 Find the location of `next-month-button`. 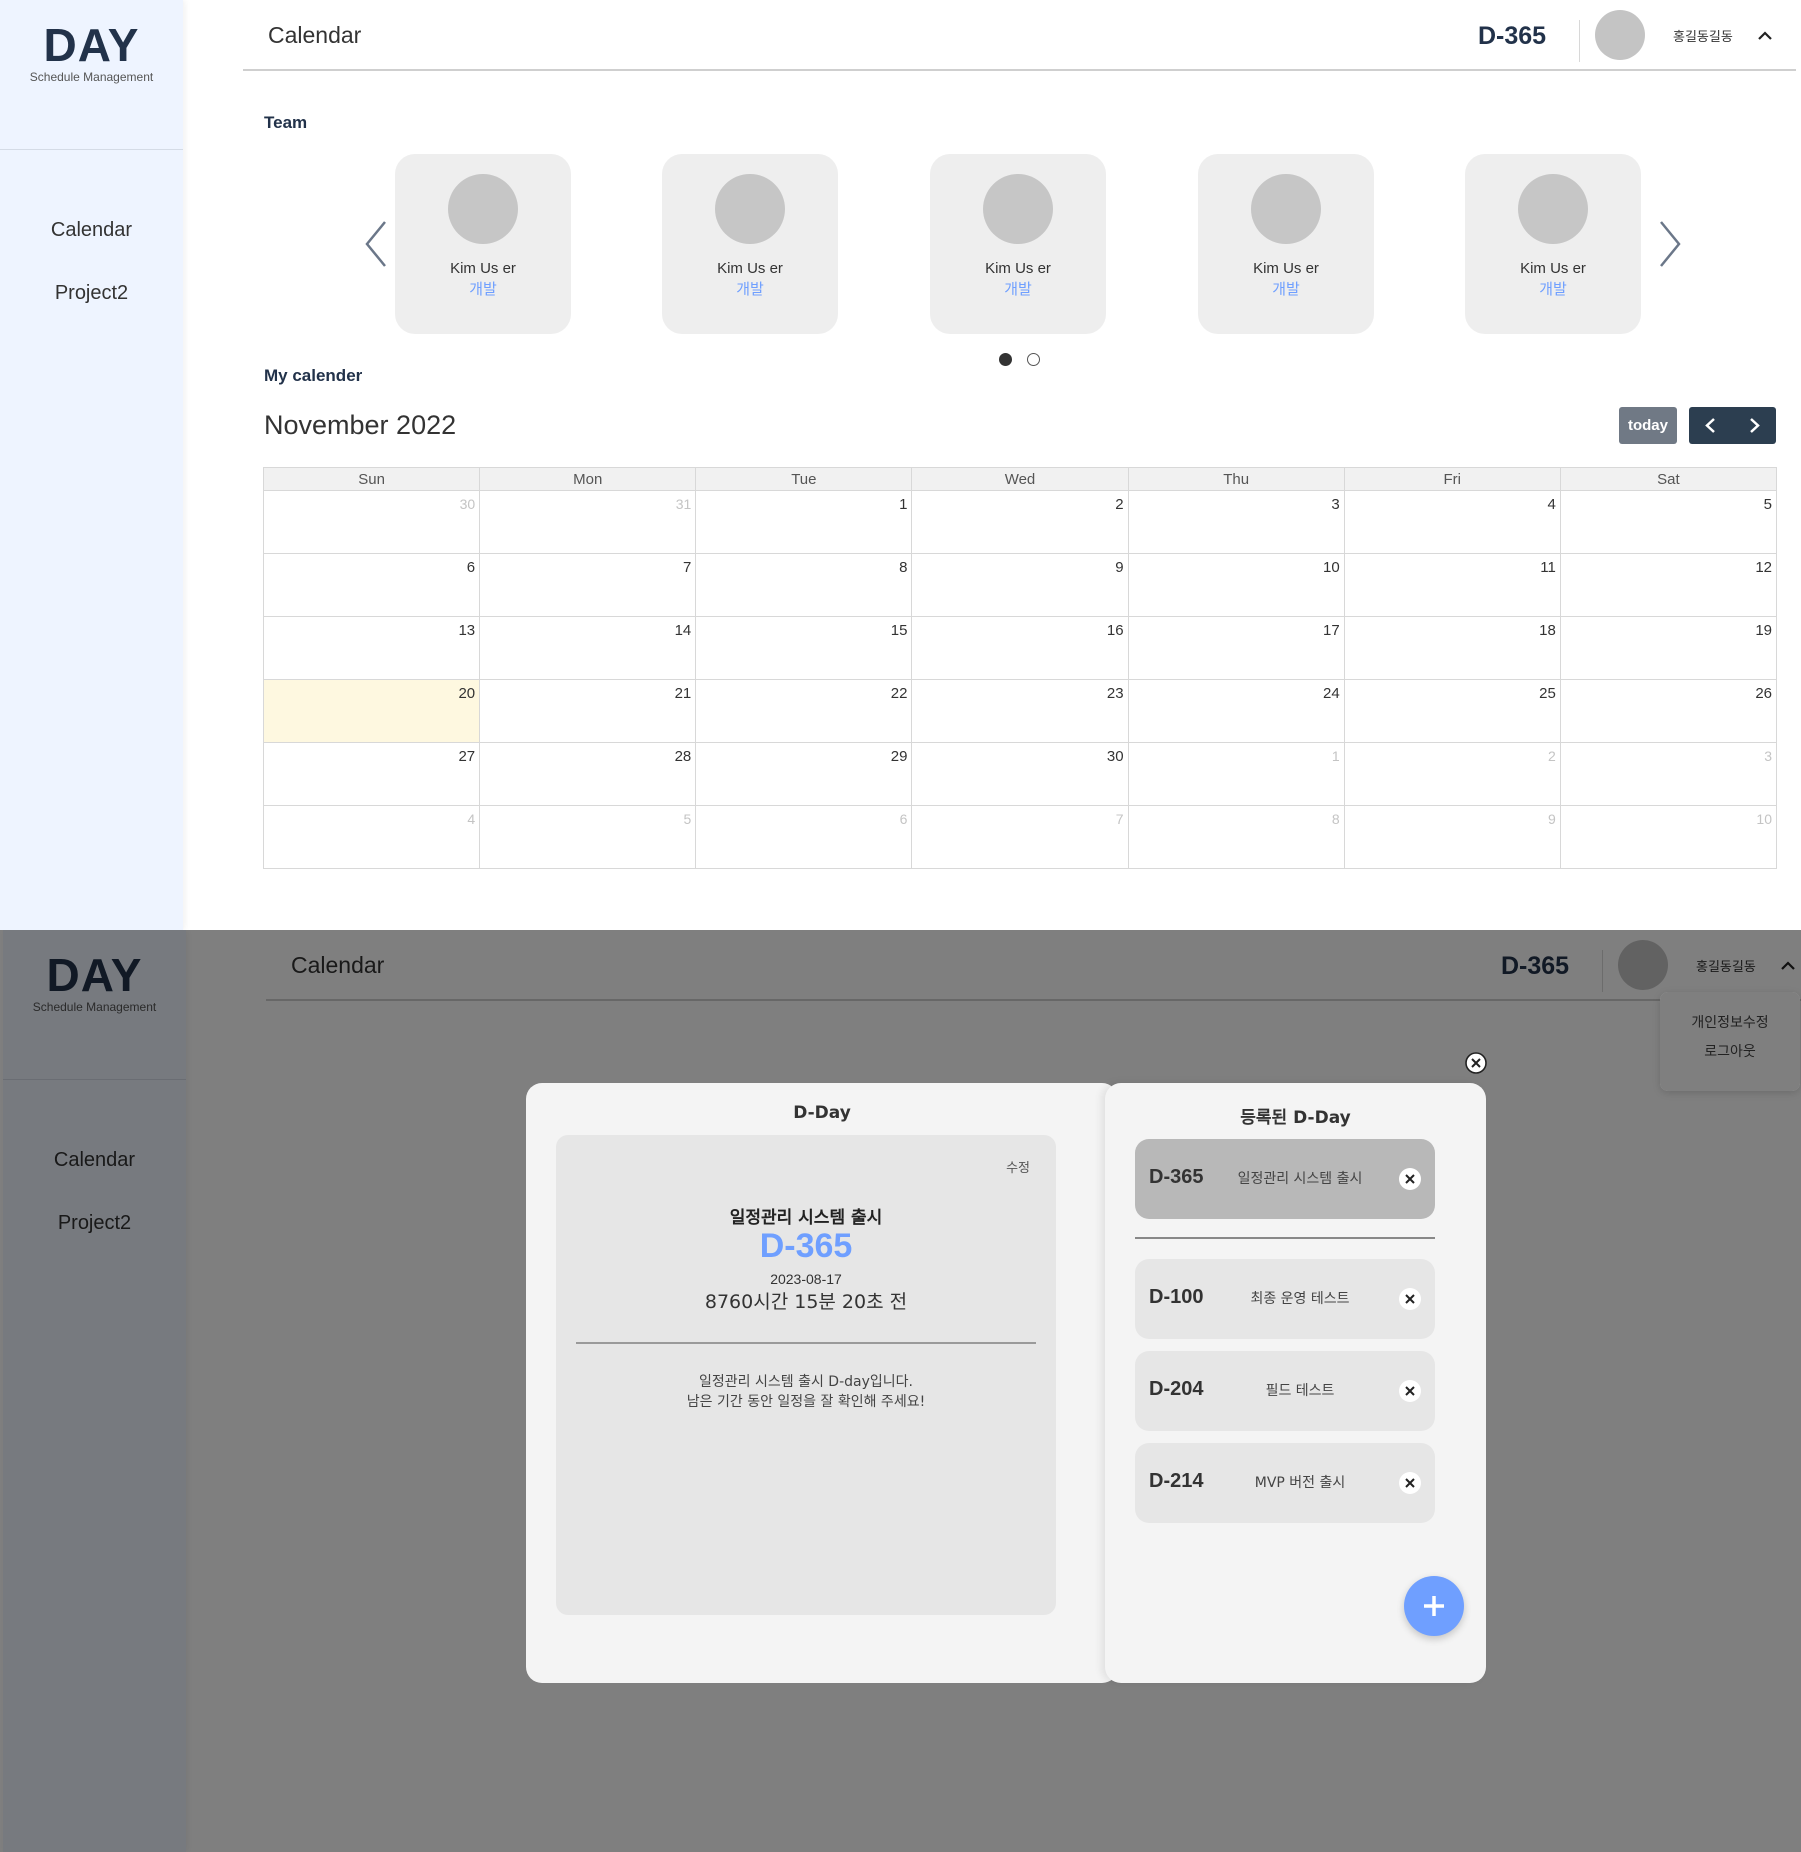

next-month-button is located at coordinates (1754, 425).